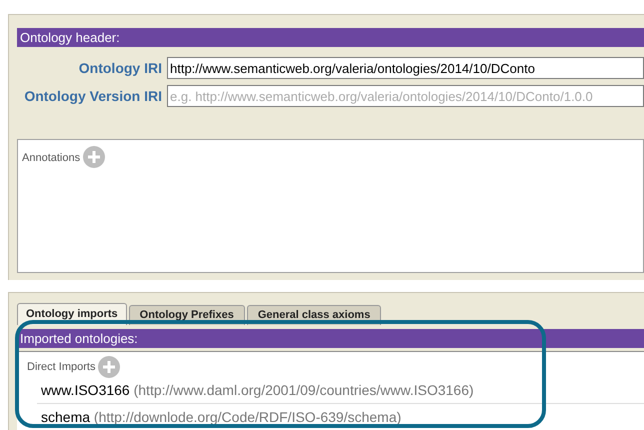  I want to click on direct-imports-label: Direct Imports, so click(61, 367).